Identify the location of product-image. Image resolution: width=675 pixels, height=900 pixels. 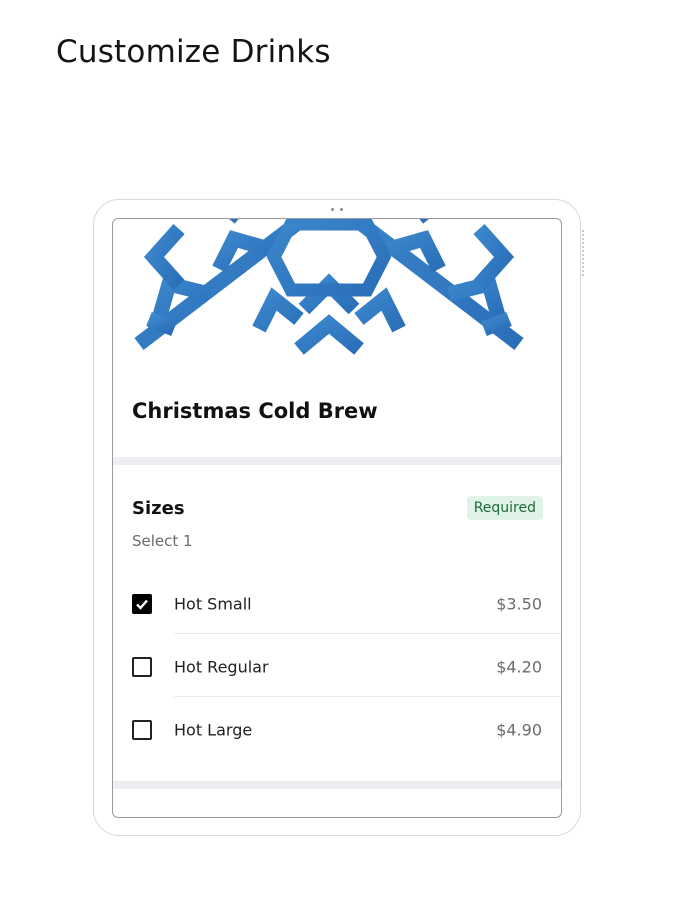
(329, 294).